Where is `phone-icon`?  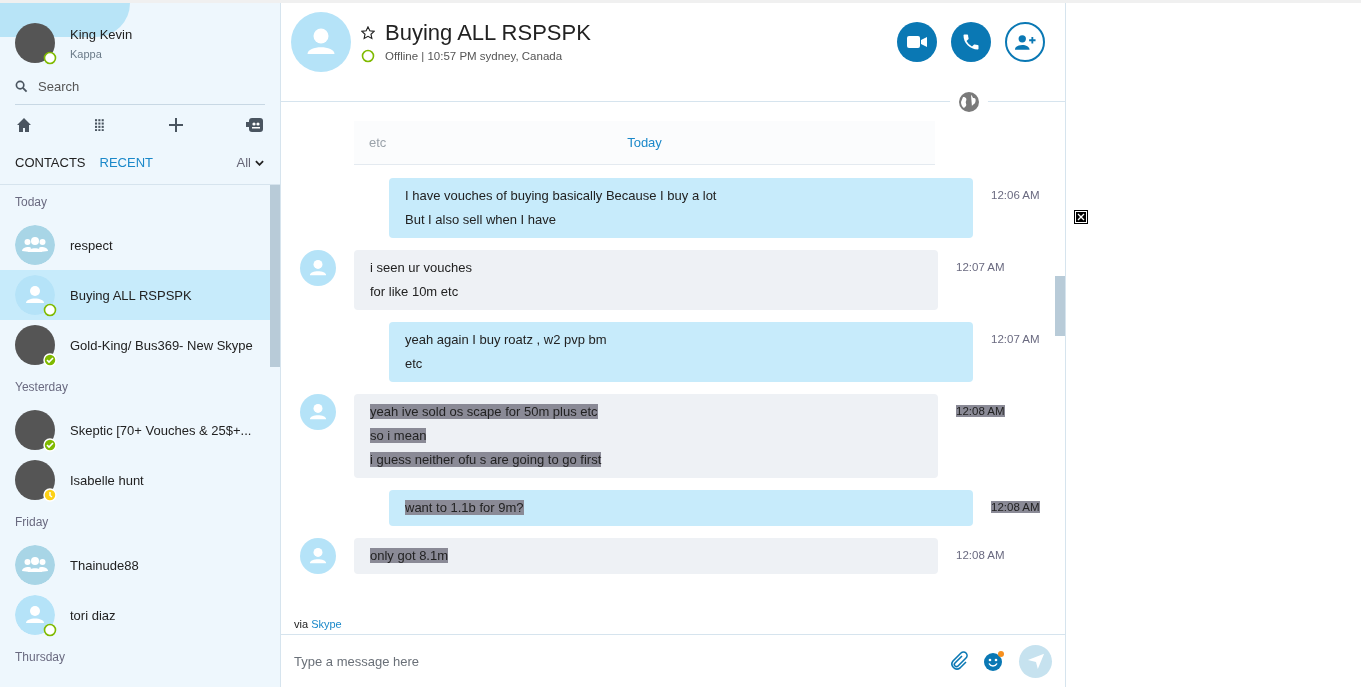
phone-icon is located at coordinates (971, 42).